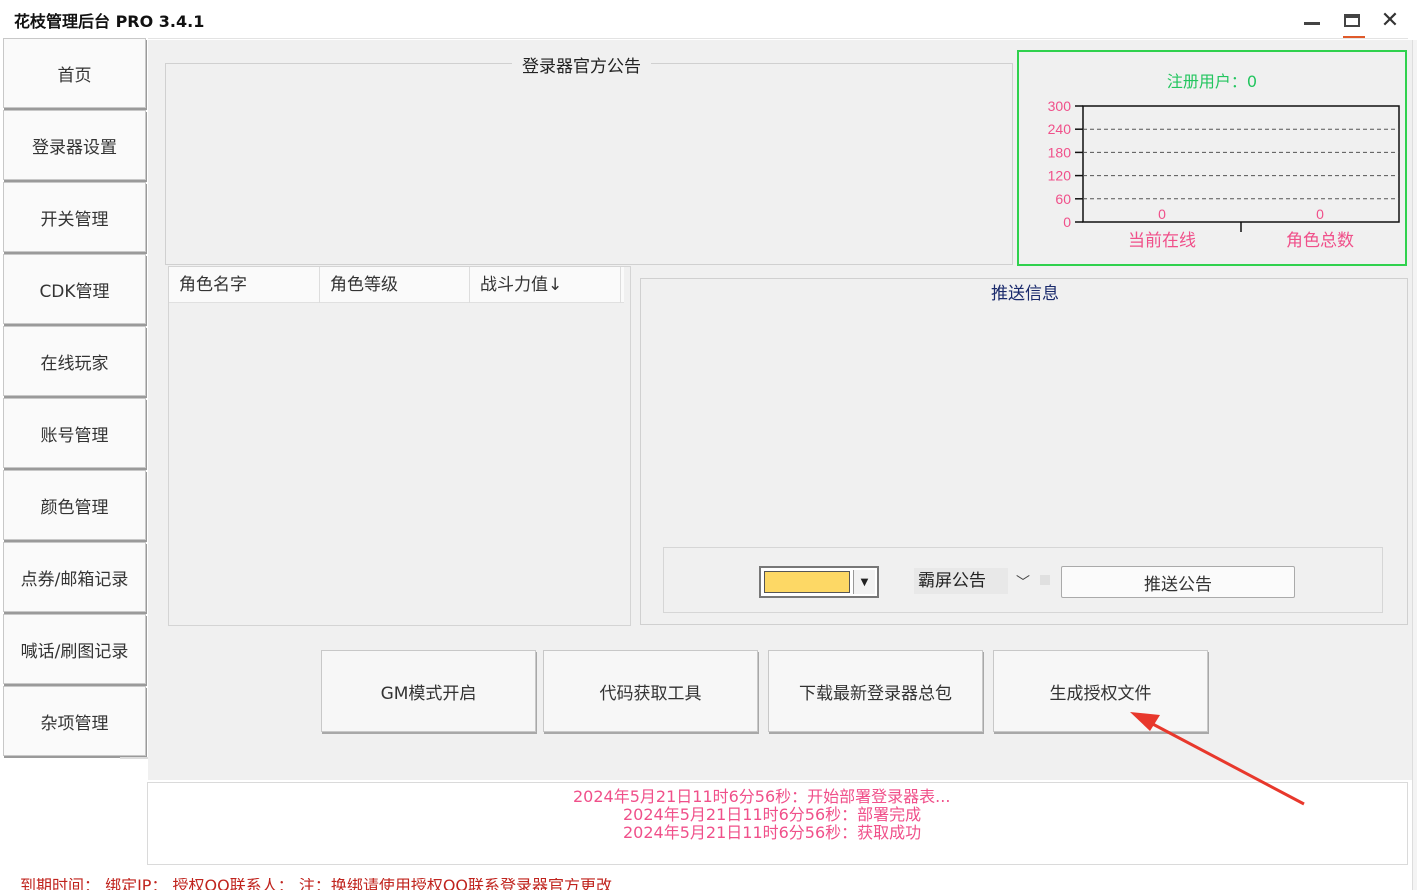 Image resolution: width=1417 pixels, height=890 pixels. Describe the element at coordinates (1060, 152) in the screenshot. I see `y-tick-label: 180` at that location.